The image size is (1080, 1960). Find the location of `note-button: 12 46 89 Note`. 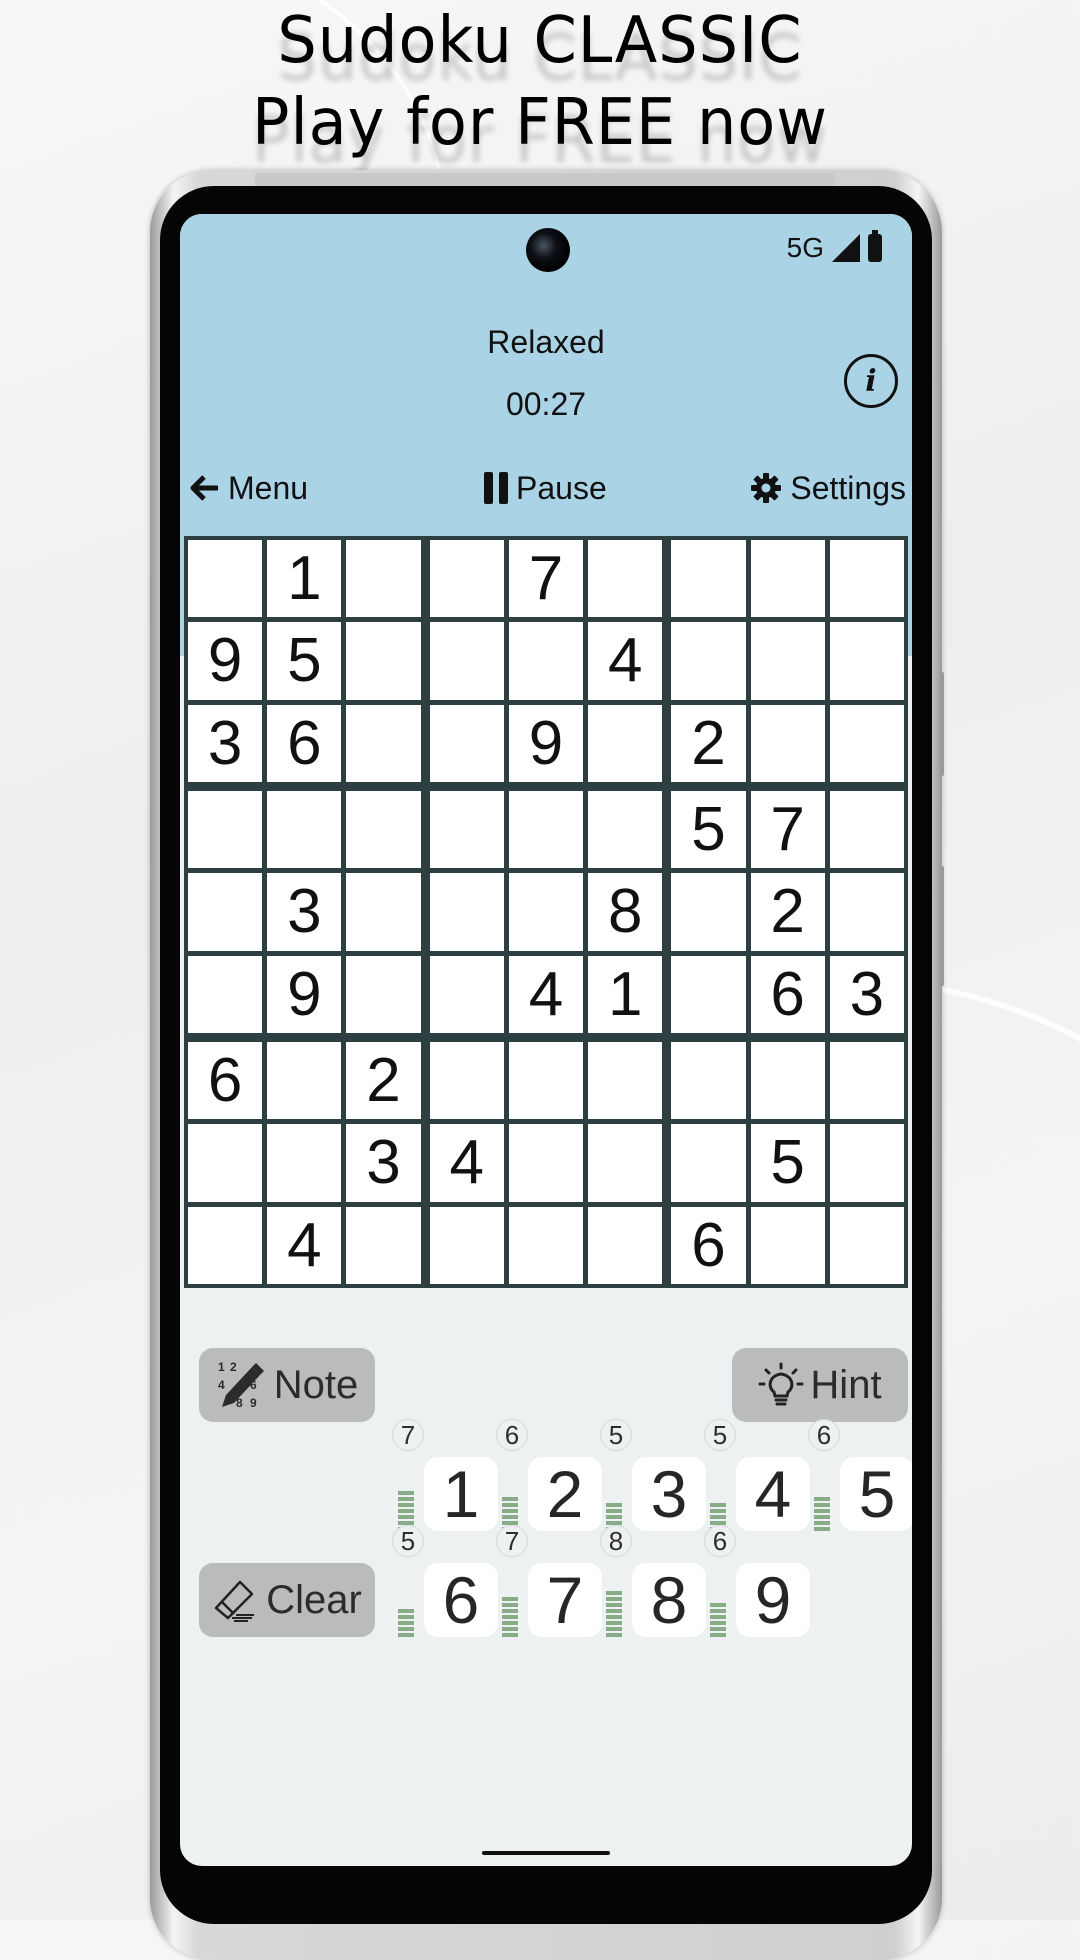

note-button: 12 46 89 Note is located at coordinates (287, 1385).